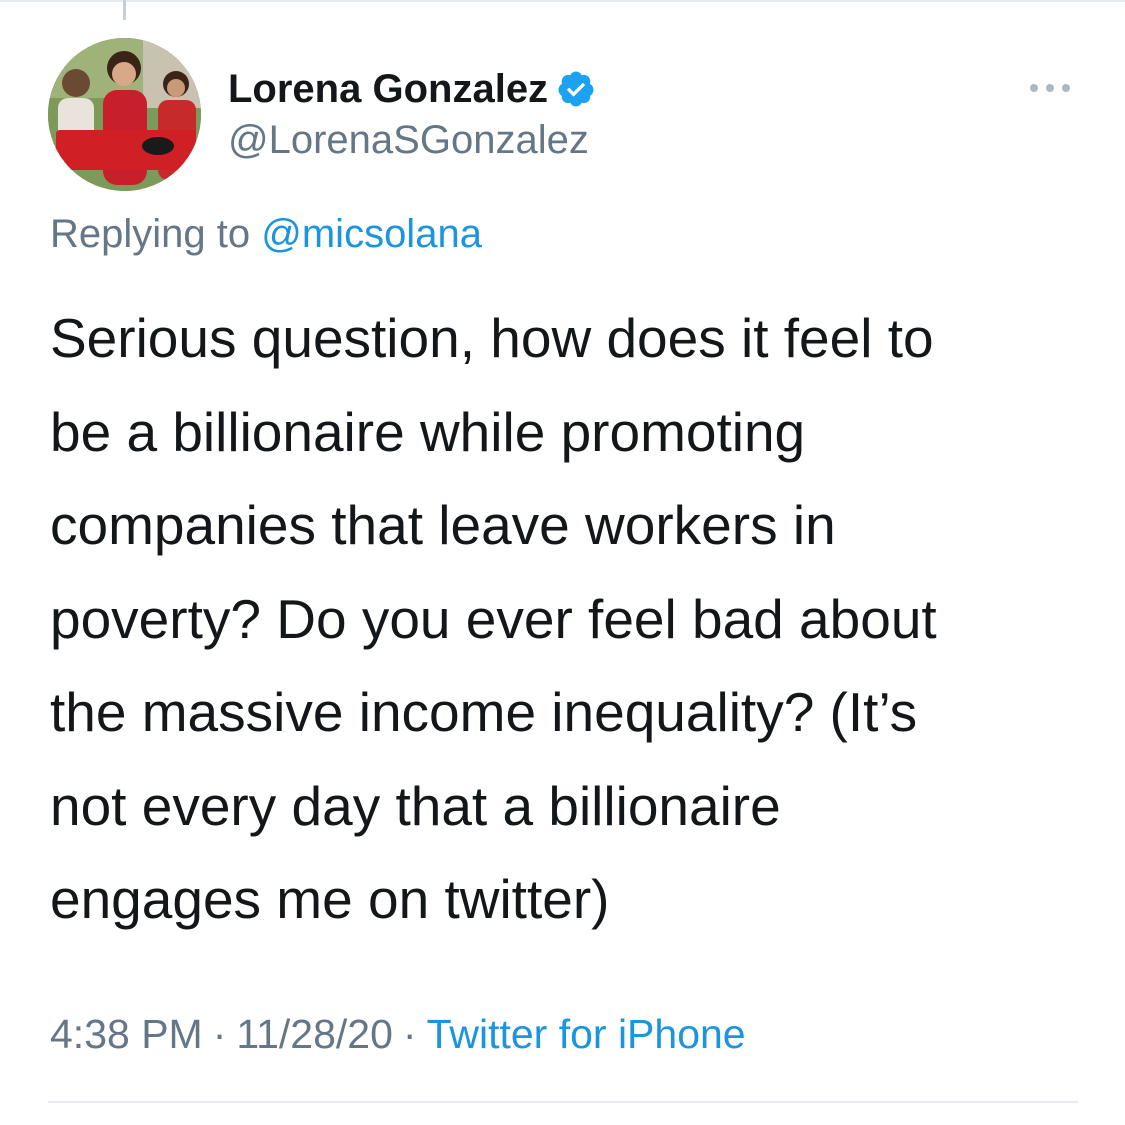 This screenshot has width=1125, height=1125. I want to click on verified-badge-icon, so click(576, 89).